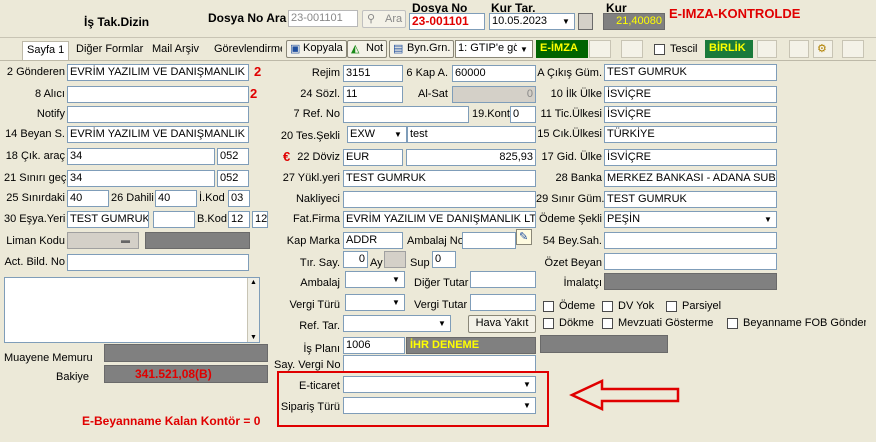 The width and height of the screenshot is (876, 442). I want to click on b-kod-field-2: 12, so click(260, 219).